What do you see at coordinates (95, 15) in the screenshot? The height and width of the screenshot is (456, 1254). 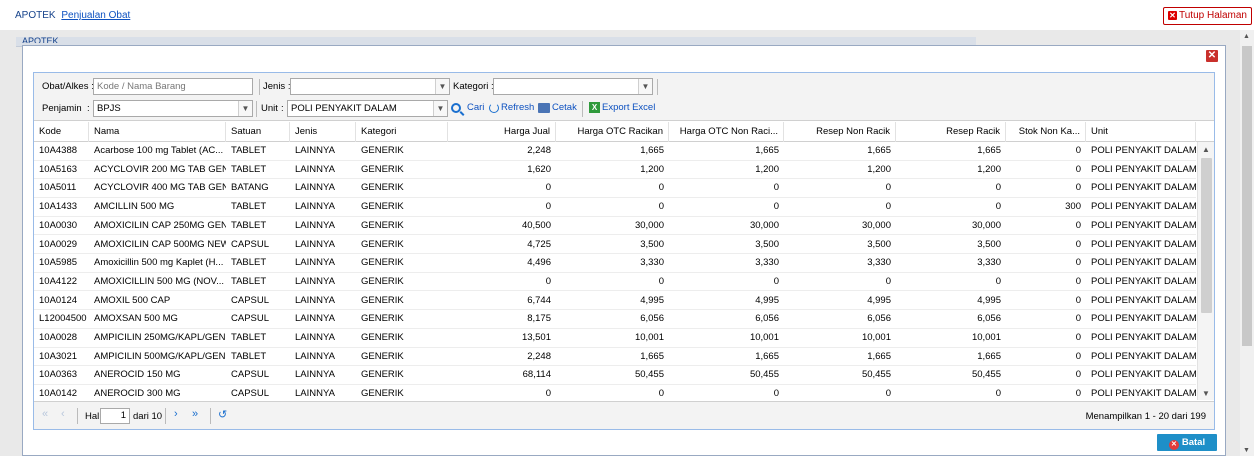 I see `breadcrumb-page-link: Penjualan Obat` at bounding box center [95, 15].